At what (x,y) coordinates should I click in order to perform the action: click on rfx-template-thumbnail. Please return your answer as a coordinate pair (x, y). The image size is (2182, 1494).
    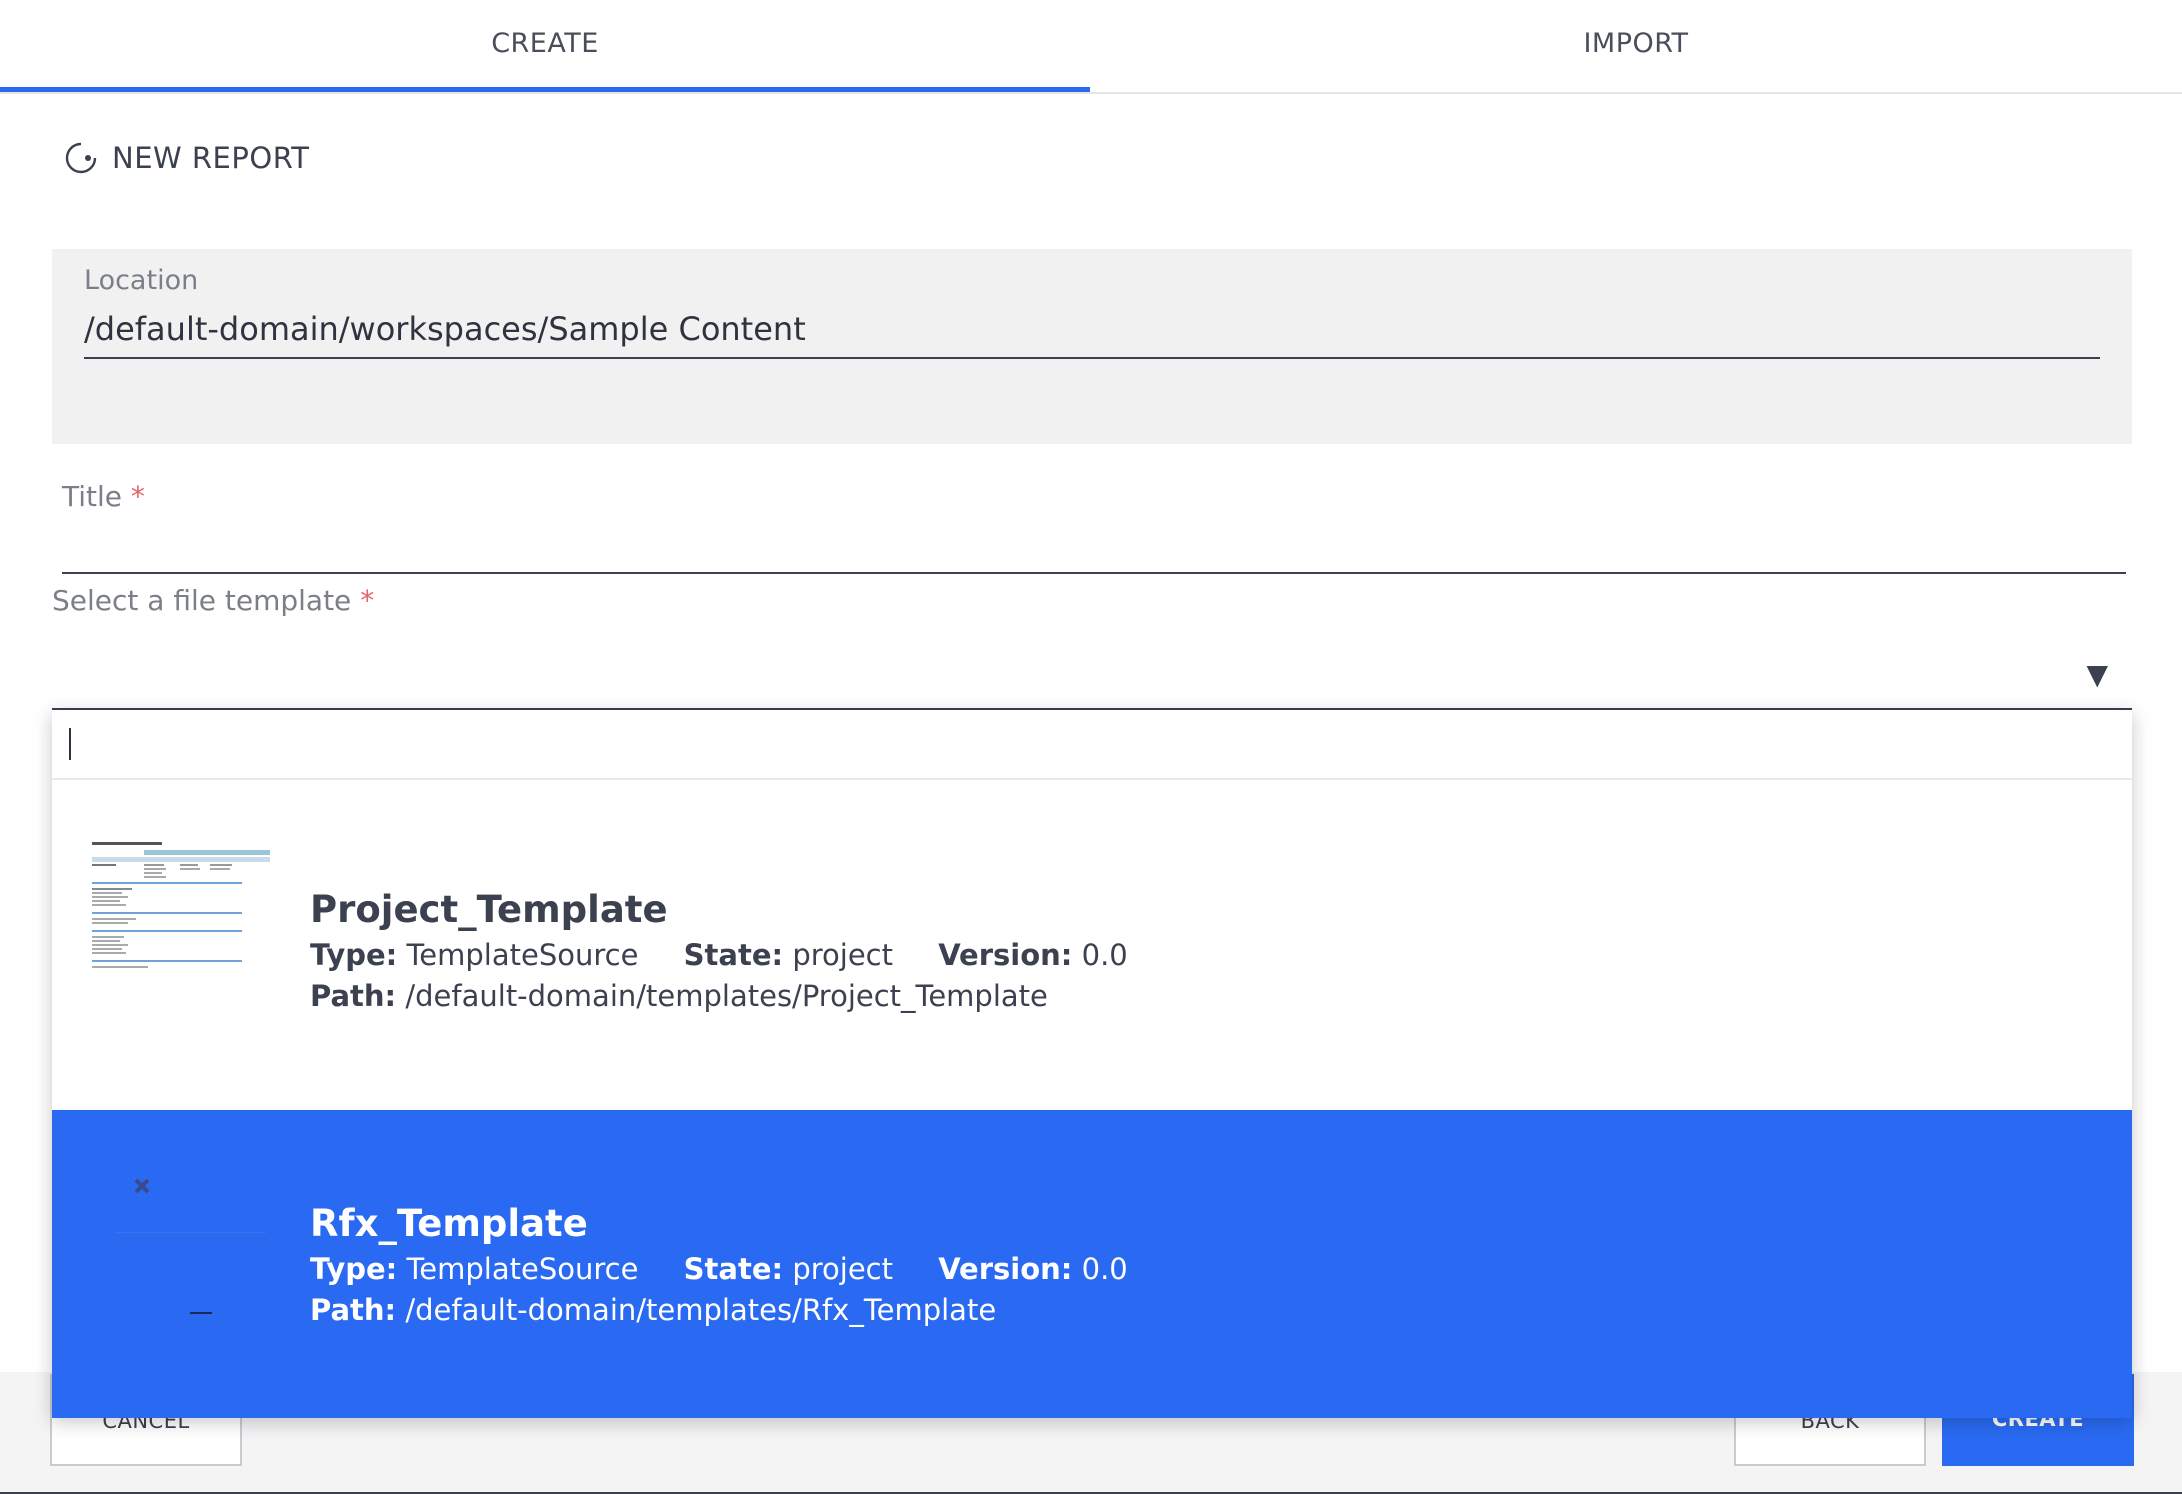
    Looking at the image, I should click on (191, 1246).